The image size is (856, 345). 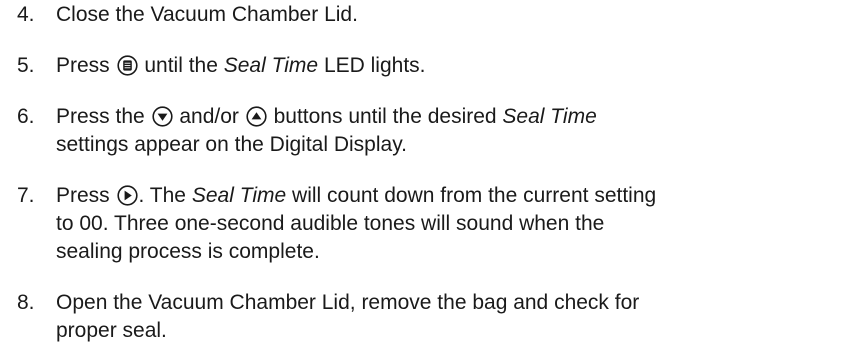 I want to click on step-text-segment: buttons until the desired, so click(x=385, y=116).